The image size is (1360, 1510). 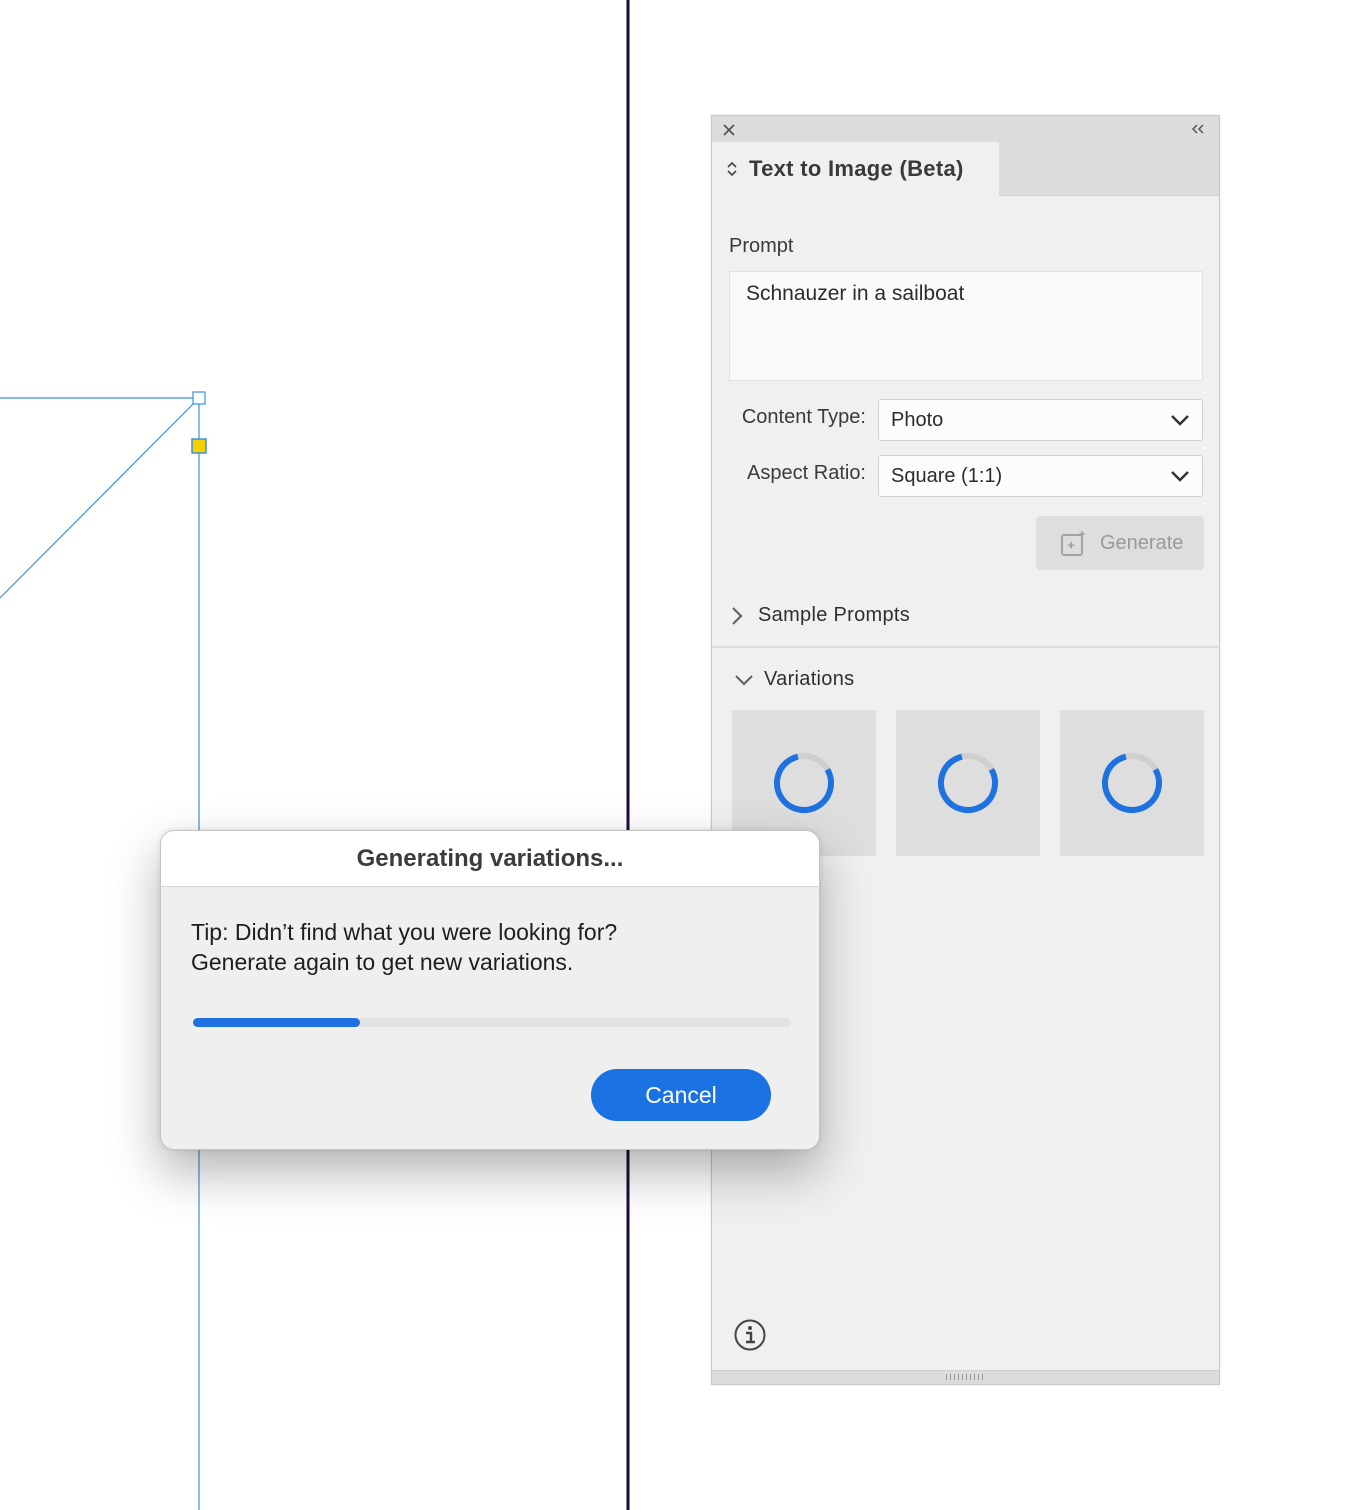 I want to click on panel-tabstrip: Text to Image (Beta), so click(x=965, y=169).